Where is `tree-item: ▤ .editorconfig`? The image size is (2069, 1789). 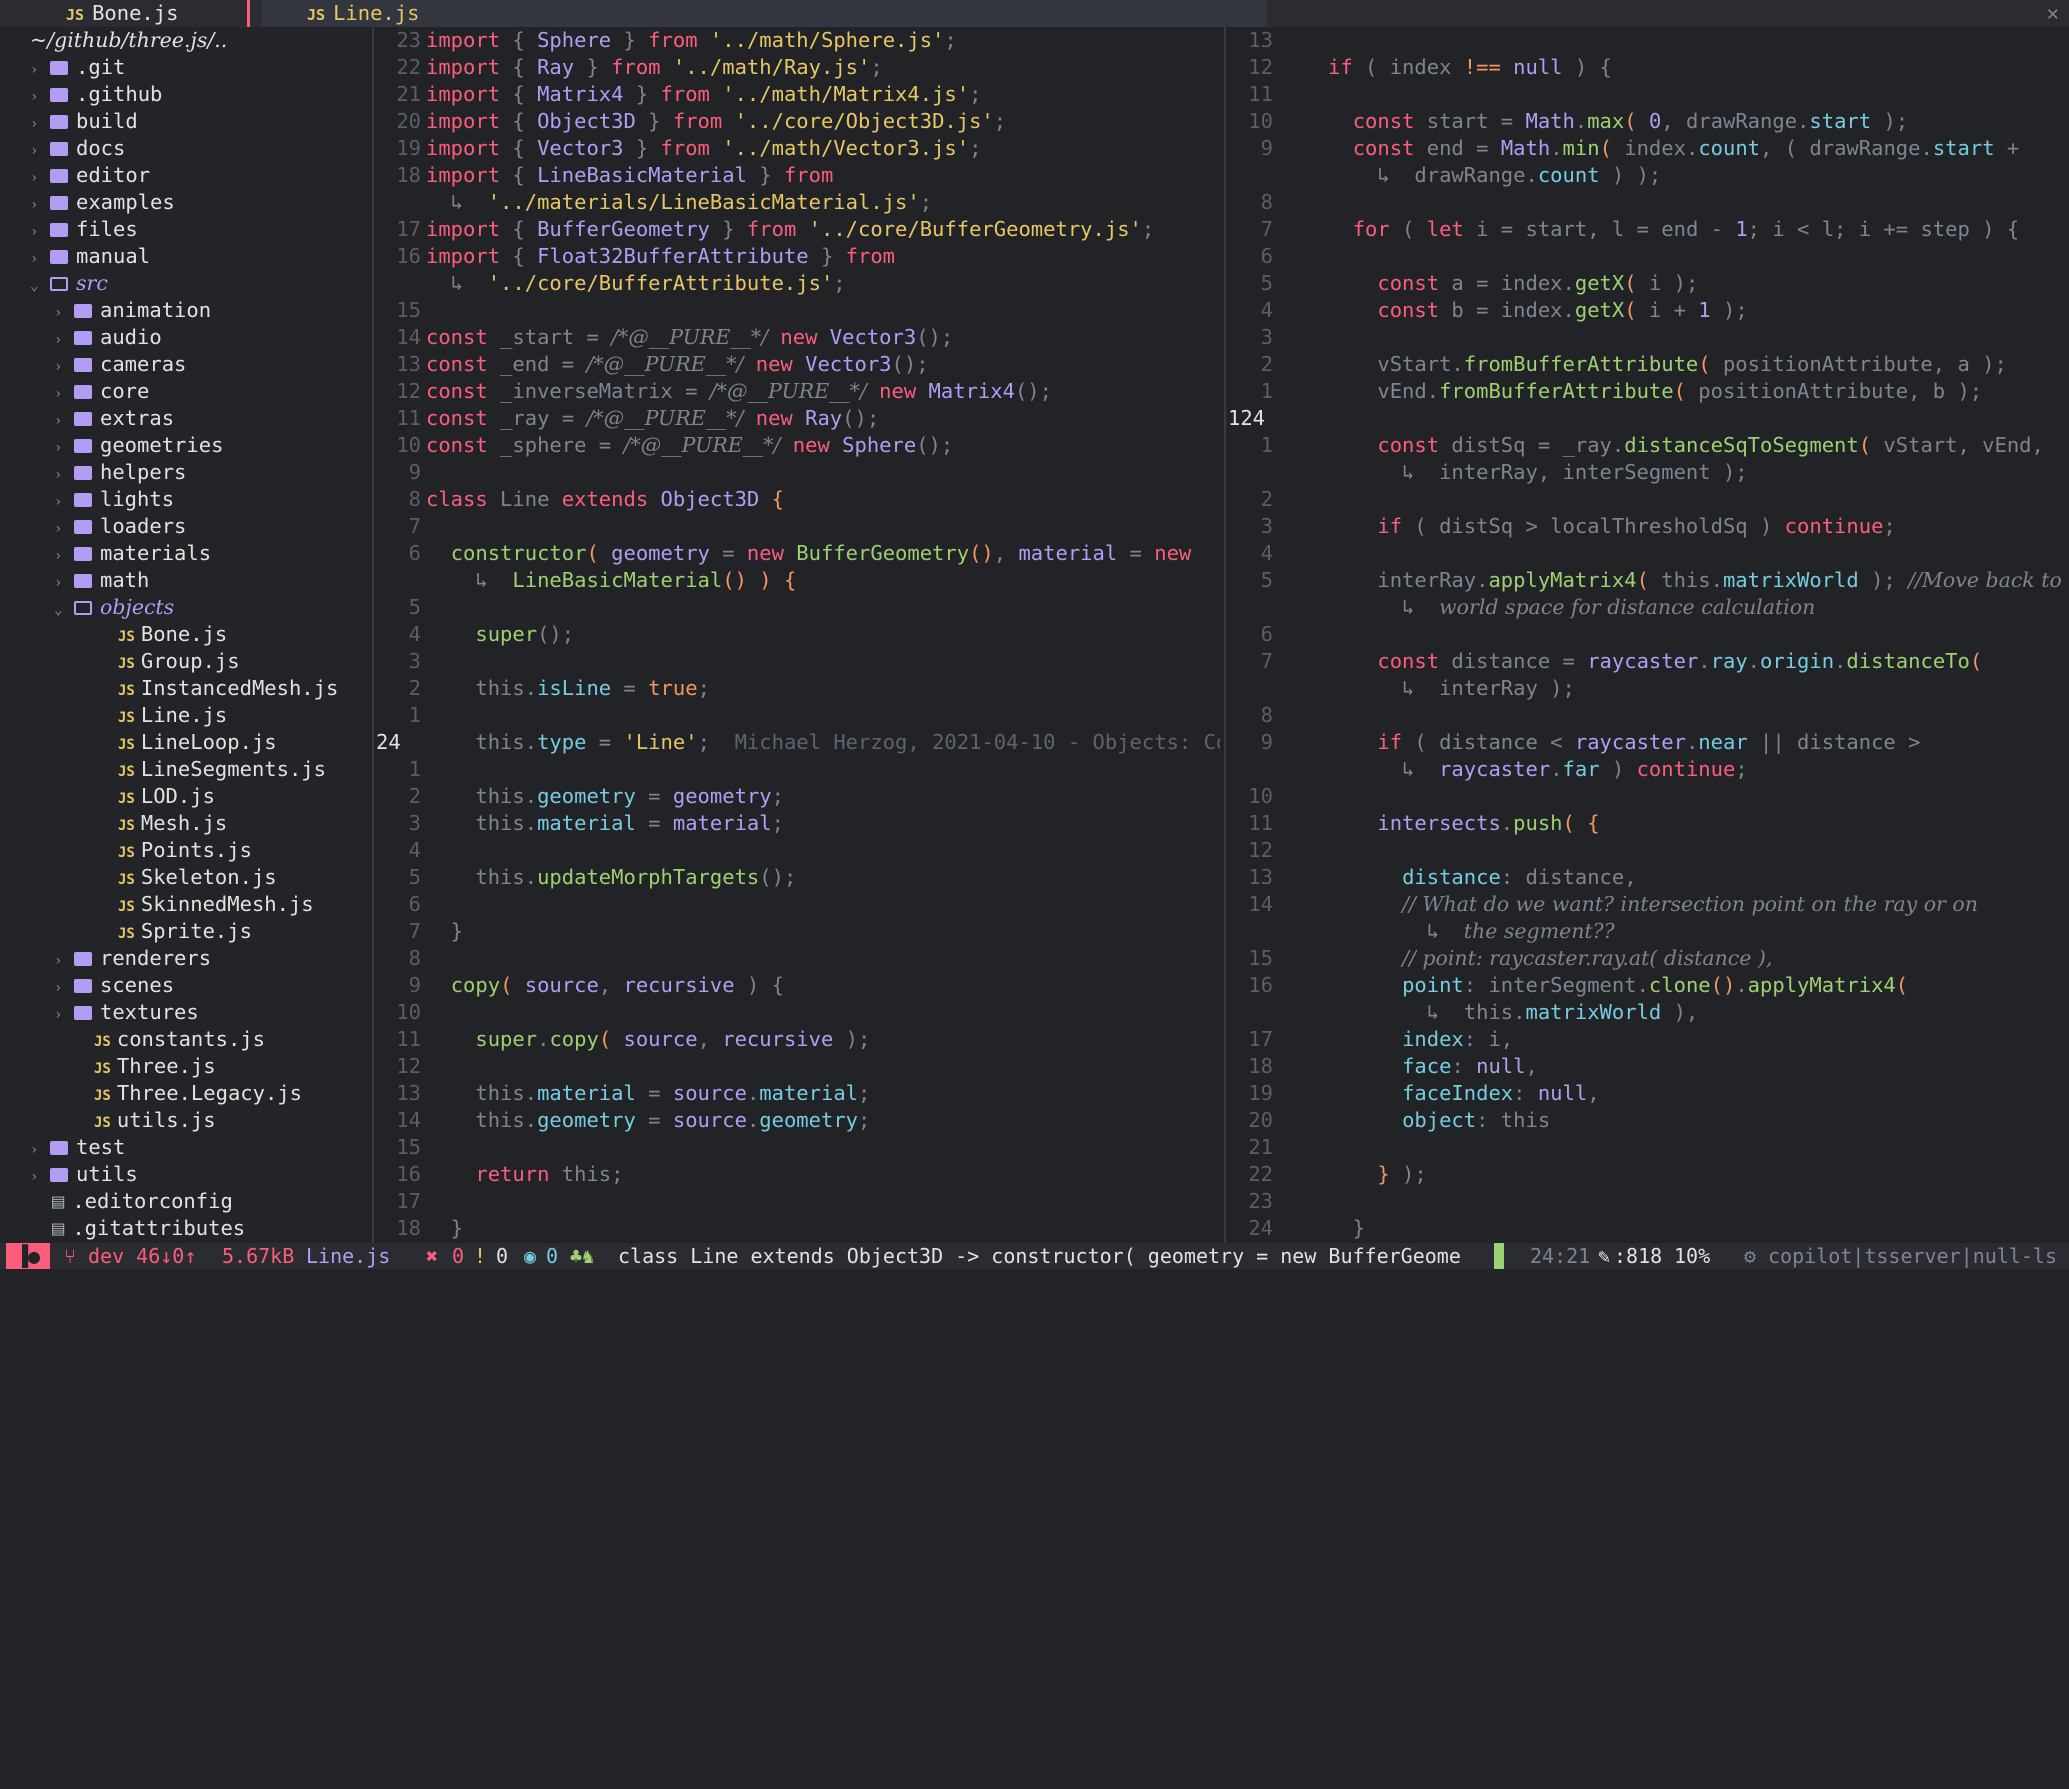 tree-item: ▤ .editorconfig is located at coordinates (131, 1201).